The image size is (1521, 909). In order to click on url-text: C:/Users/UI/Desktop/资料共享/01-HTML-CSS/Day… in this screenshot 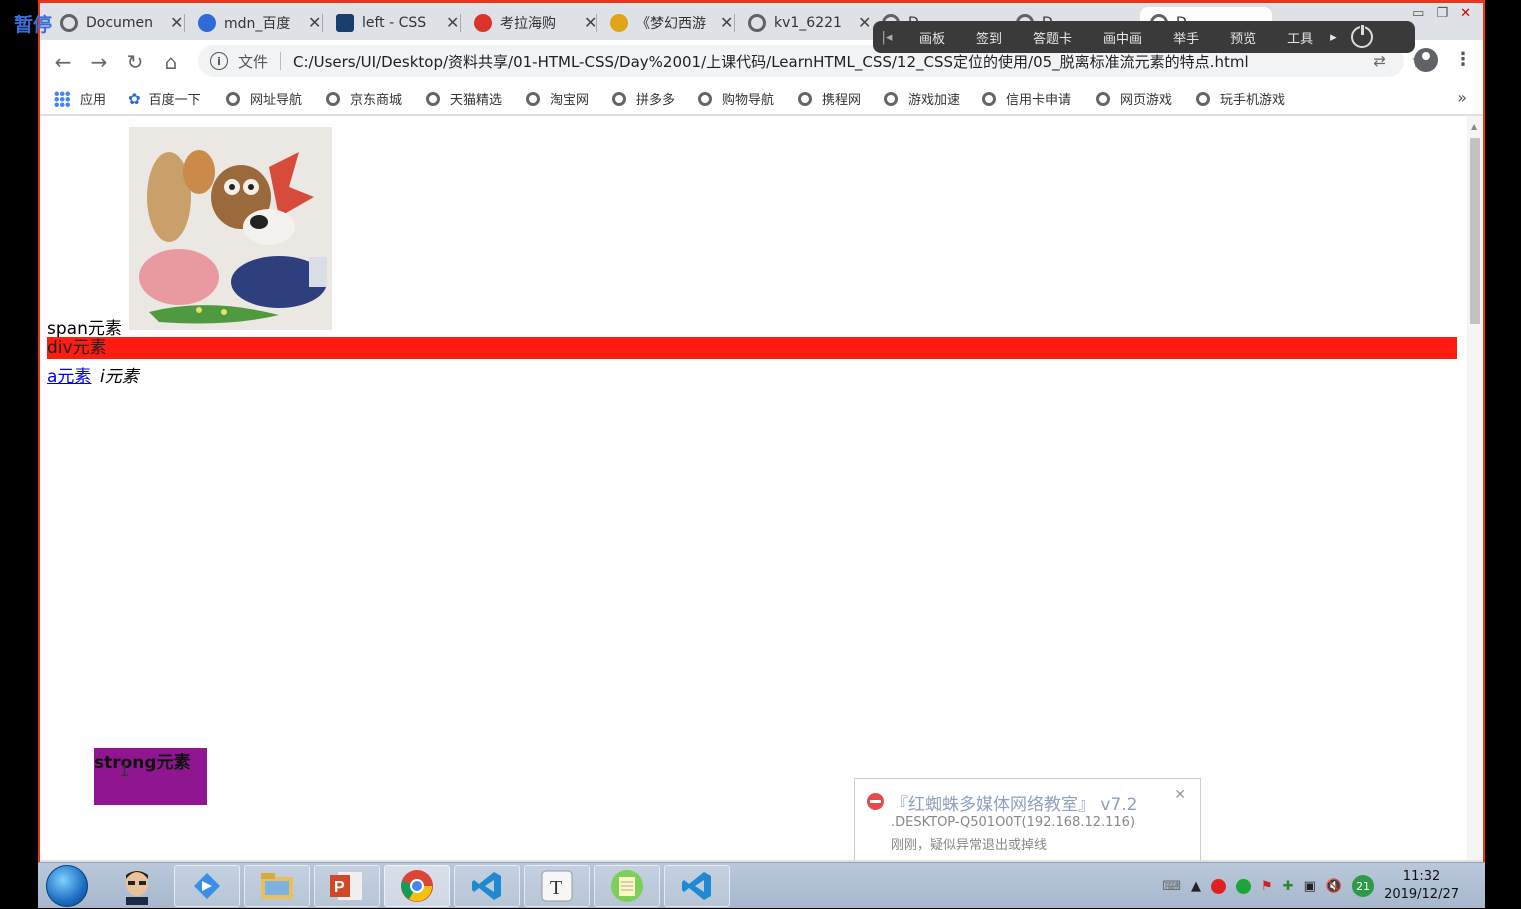, I will do `click(771, 61)`.